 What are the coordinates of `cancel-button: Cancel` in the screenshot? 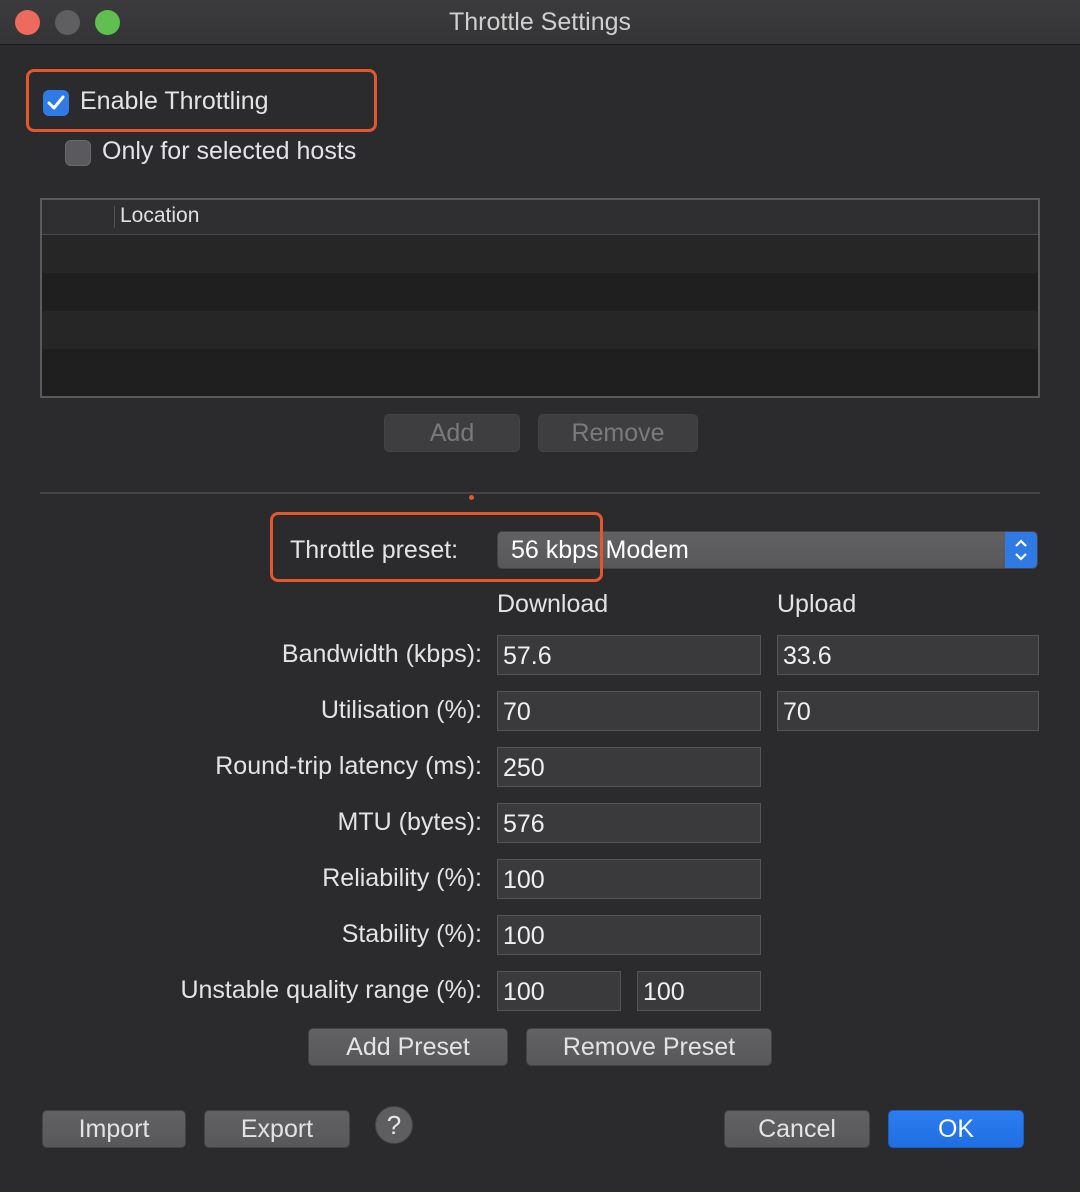 It's located at (797, 1129).